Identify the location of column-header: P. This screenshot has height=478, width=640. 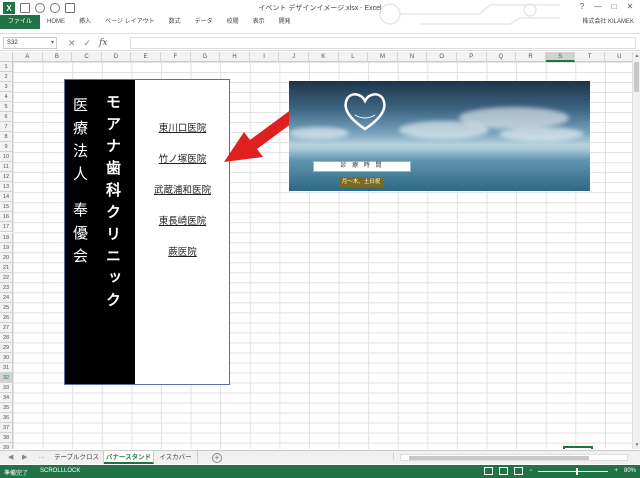
(472, 57).